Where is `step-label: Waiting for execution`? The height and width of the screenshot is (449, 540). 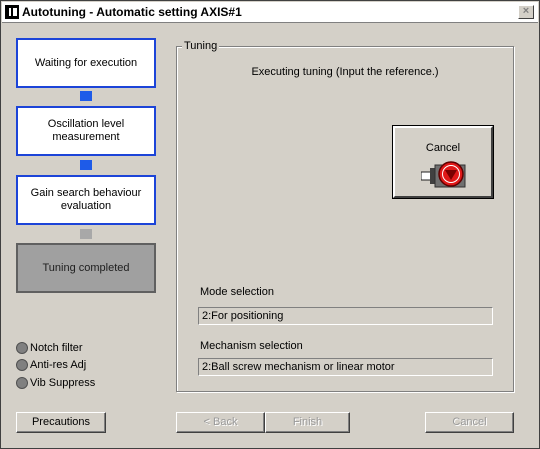 step-label: Waiting for execution is located at coordinates (86, 62).